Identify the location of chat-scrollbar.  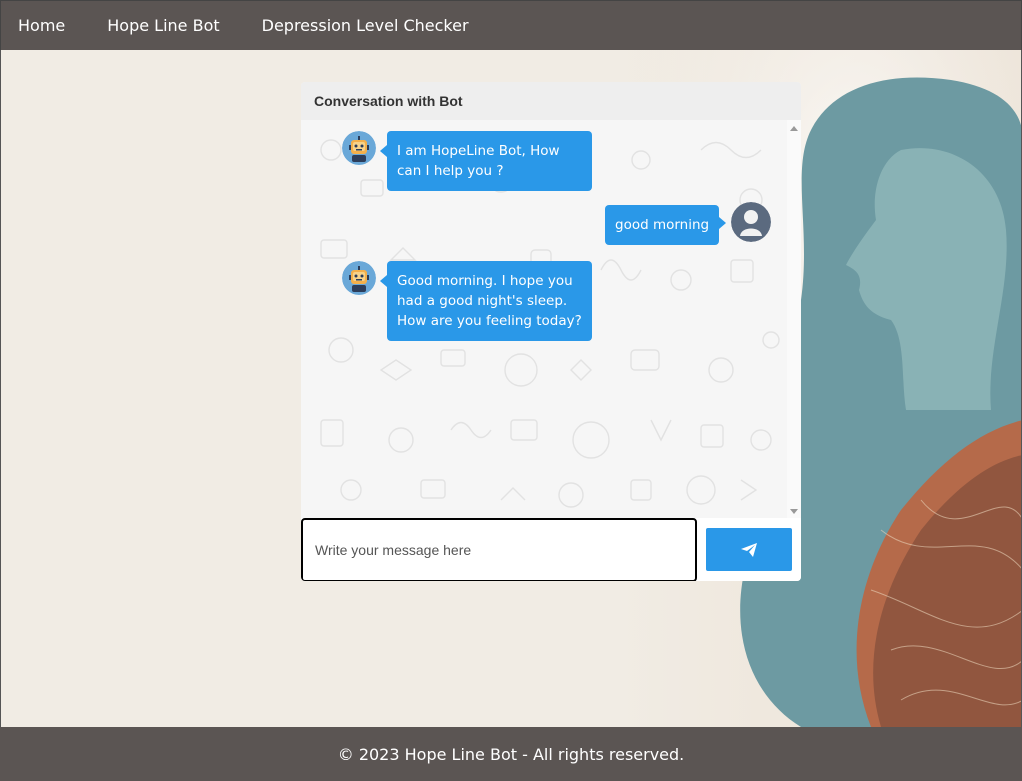
(794, 319).